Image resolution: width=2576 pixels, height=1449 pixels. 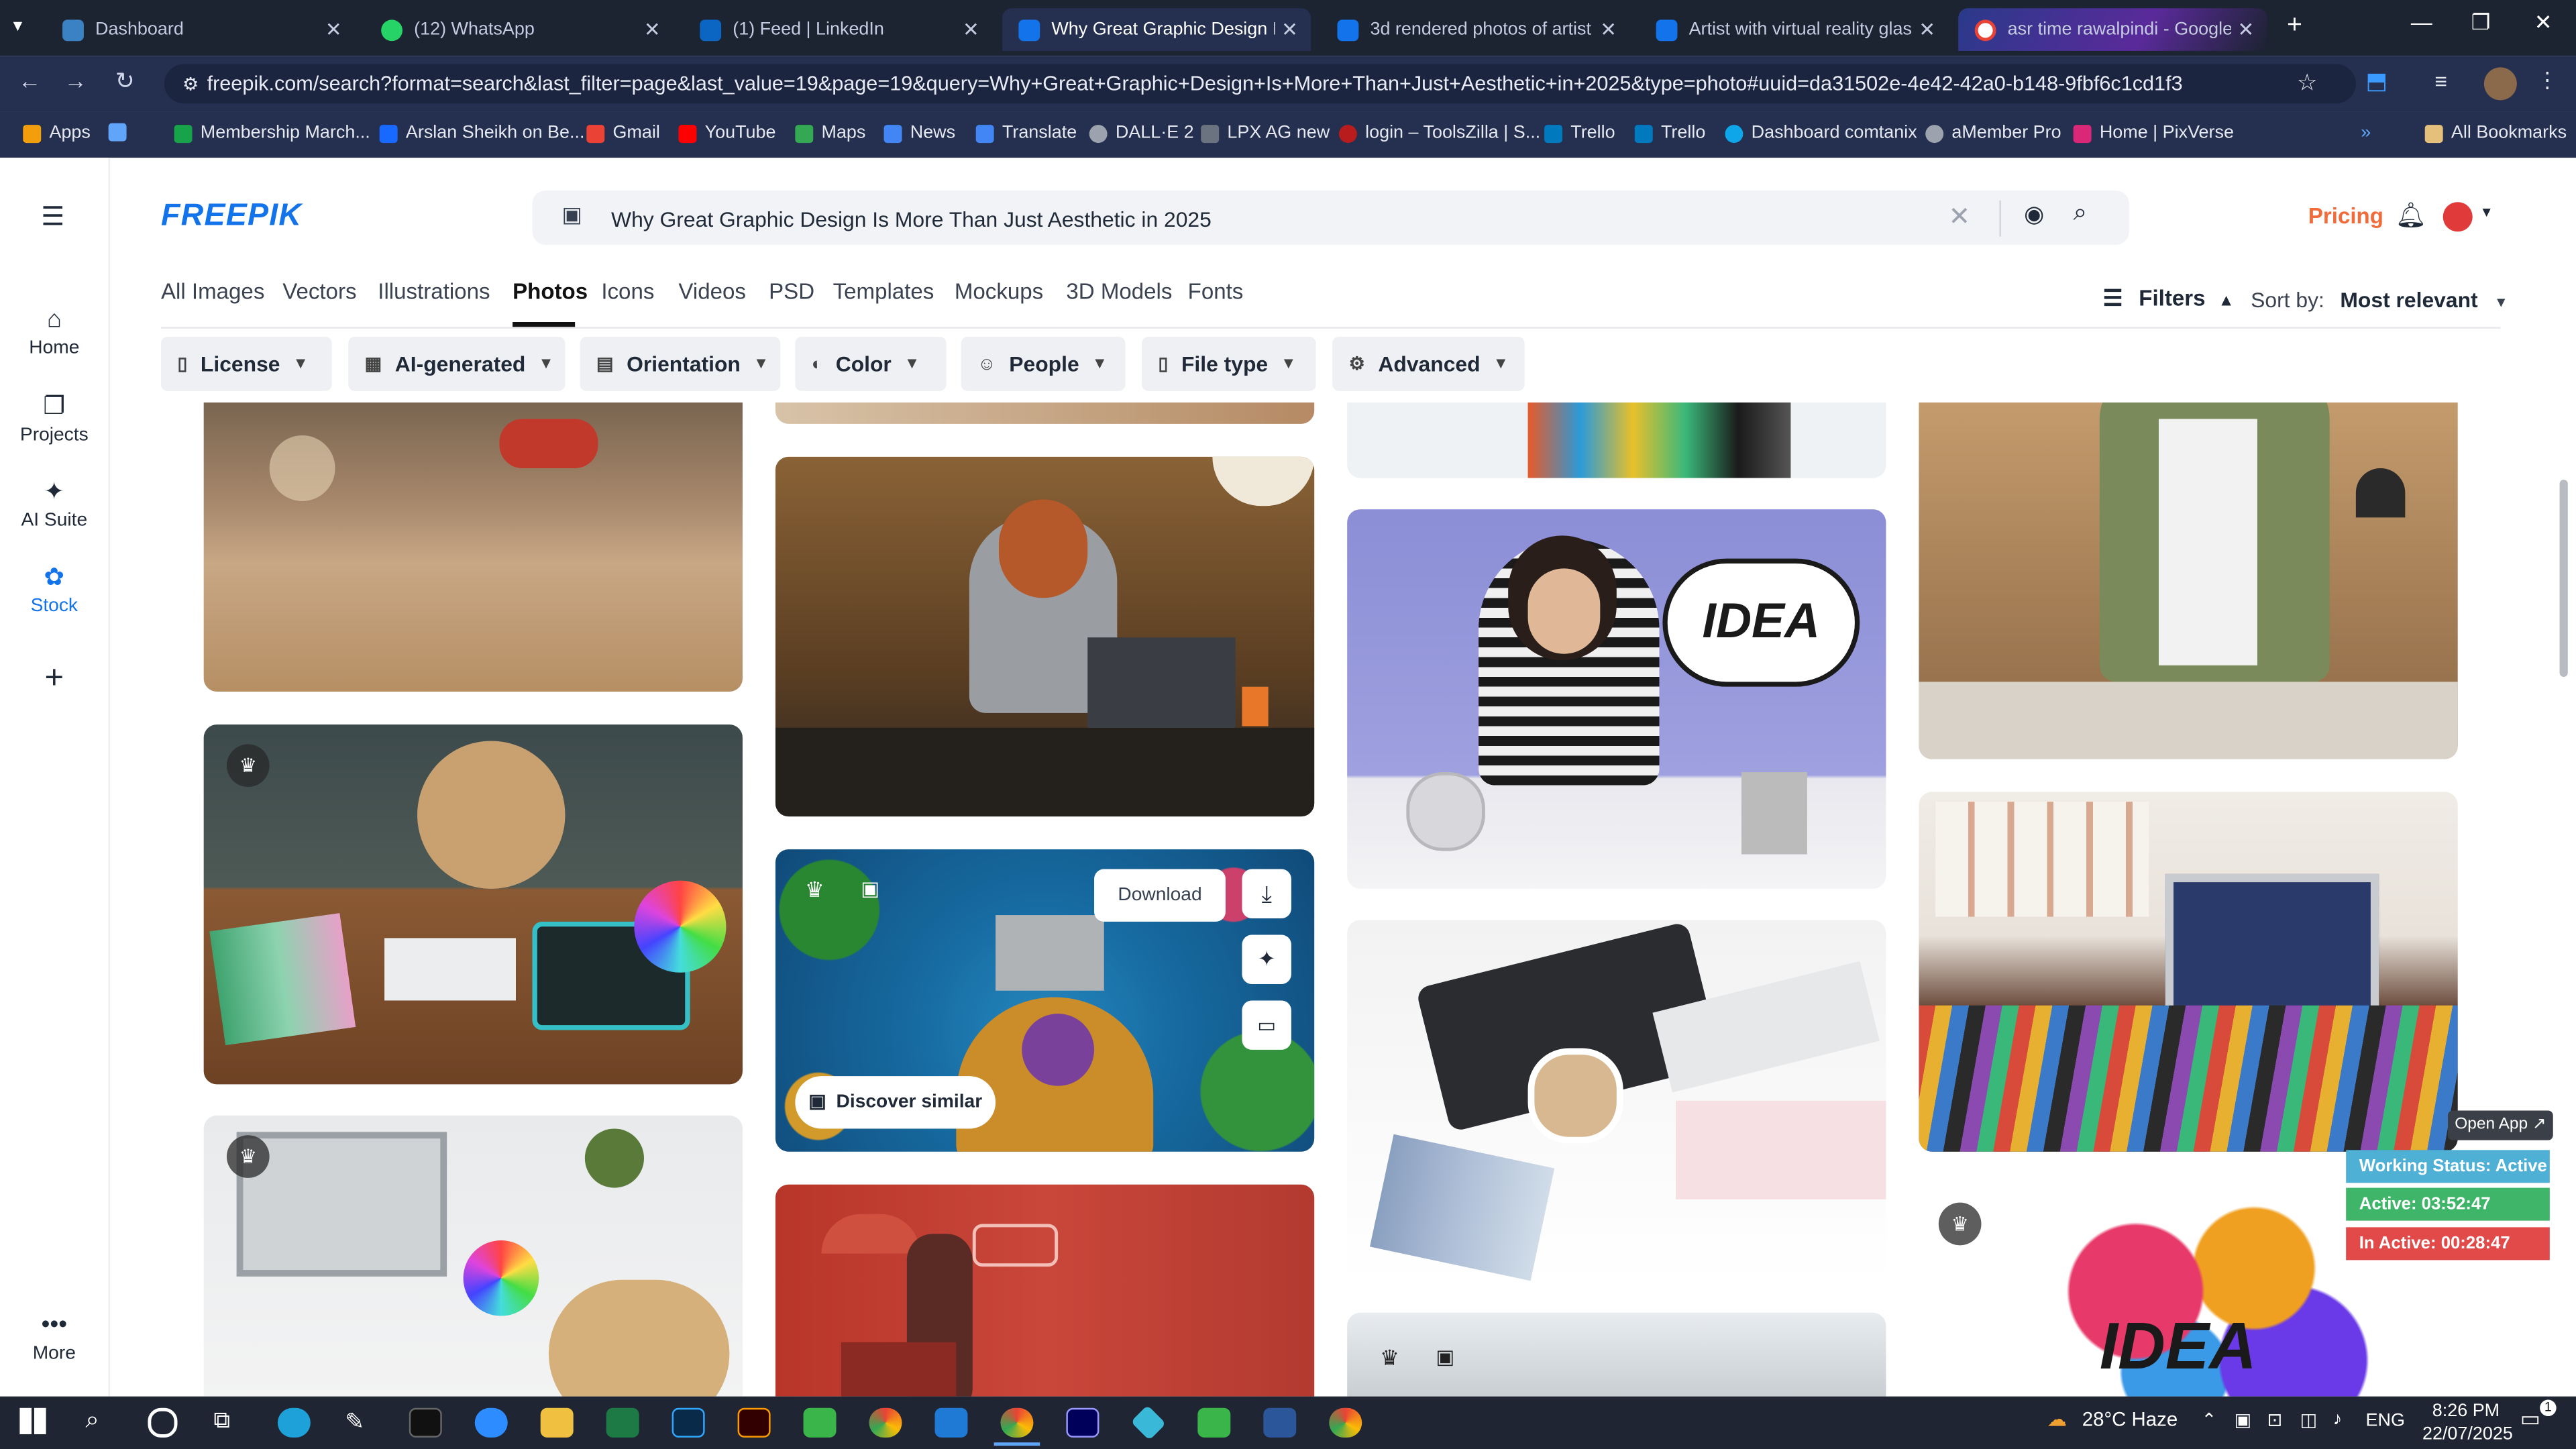 What do you see at coordinates (1428, 364) in the screenshot?
I see `filter-advanced: ⚙ Advanced ▾` at bounding box center [1428, 364].